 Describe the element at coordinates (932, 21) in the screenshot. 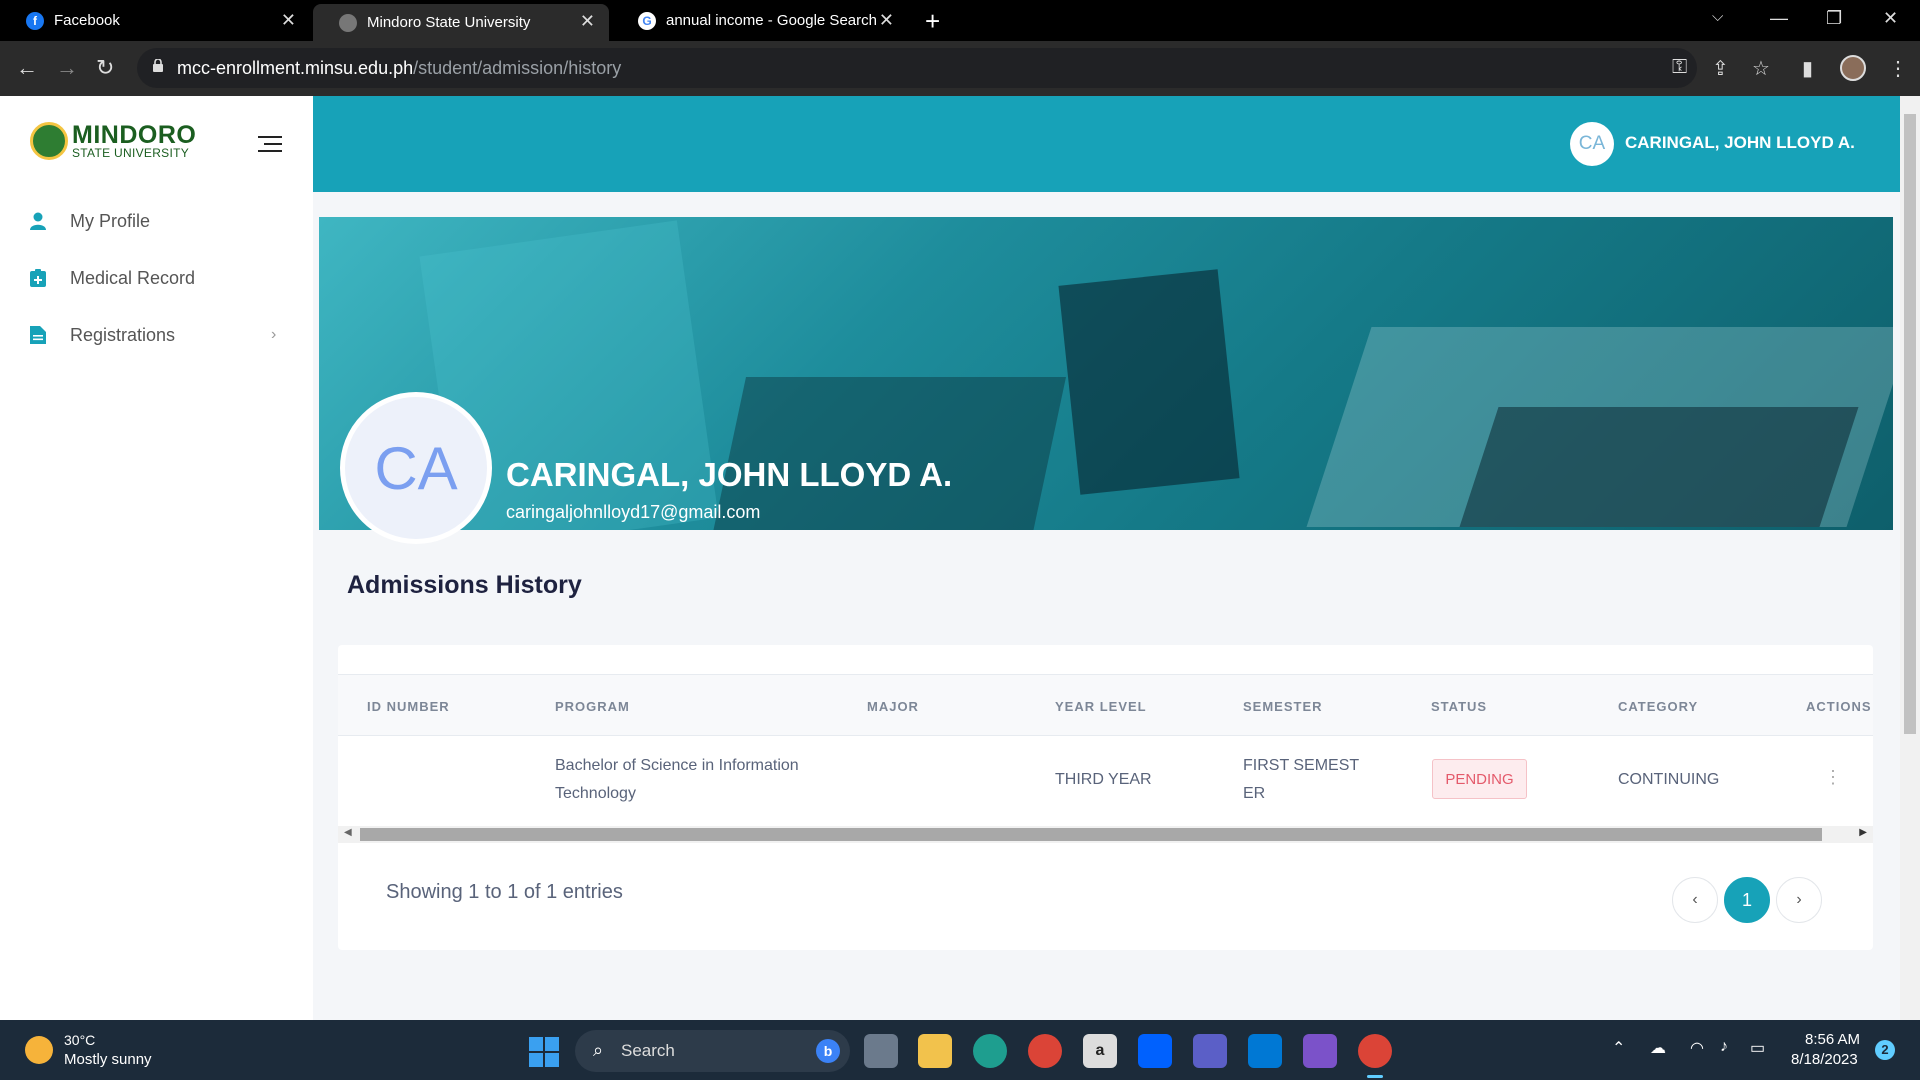

I see `new-tab-icon: +` at that location.